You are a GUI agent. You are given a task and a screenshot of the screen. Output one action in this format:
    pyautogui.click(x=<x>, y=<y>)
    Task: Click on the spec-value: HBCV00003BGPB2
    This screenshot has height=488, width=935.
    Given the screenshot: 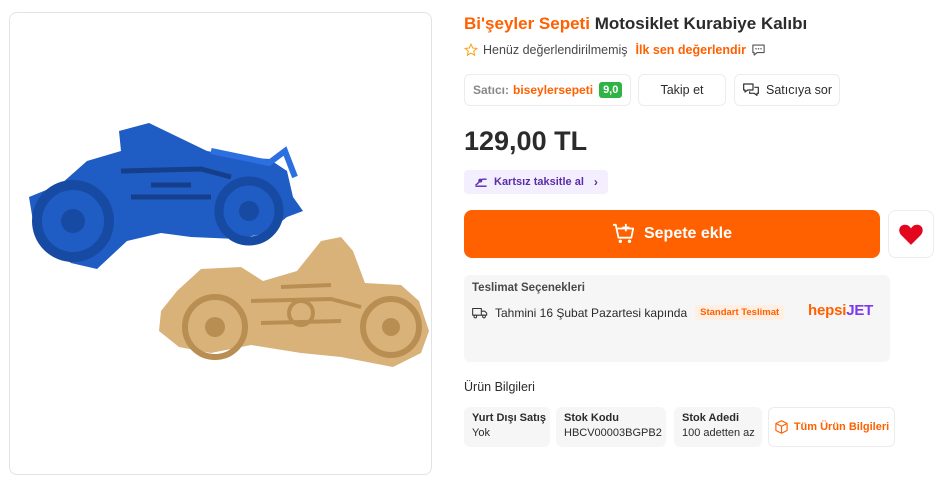 What is the action you would take?
    pyautogui.click(x=613, y=433)
    